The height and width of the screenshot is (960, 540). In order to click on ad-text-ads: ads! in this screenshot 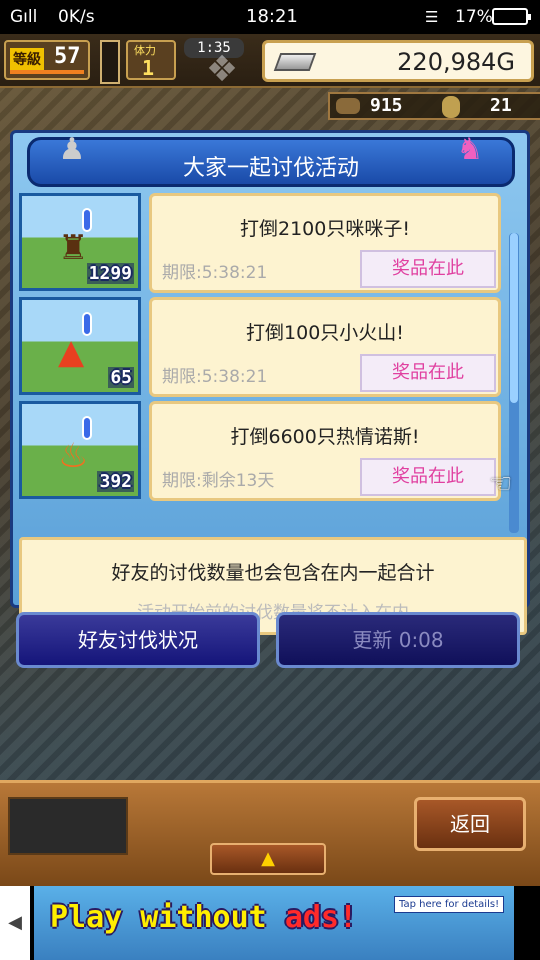, I will do `click(321, 917)`.